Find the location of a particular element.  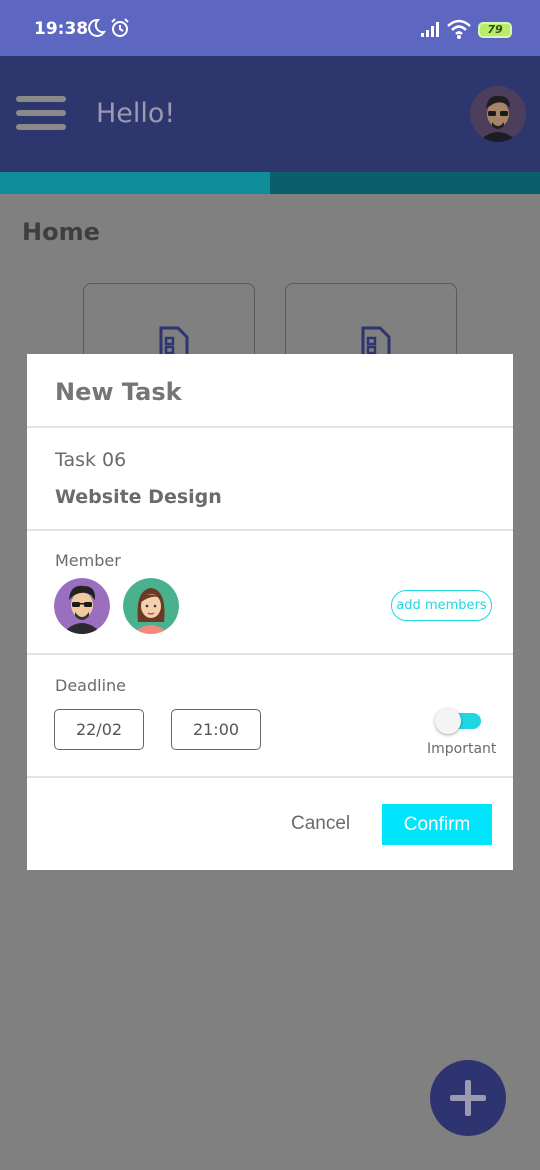

add-members-button: add members is located at coordinates (441, 605).